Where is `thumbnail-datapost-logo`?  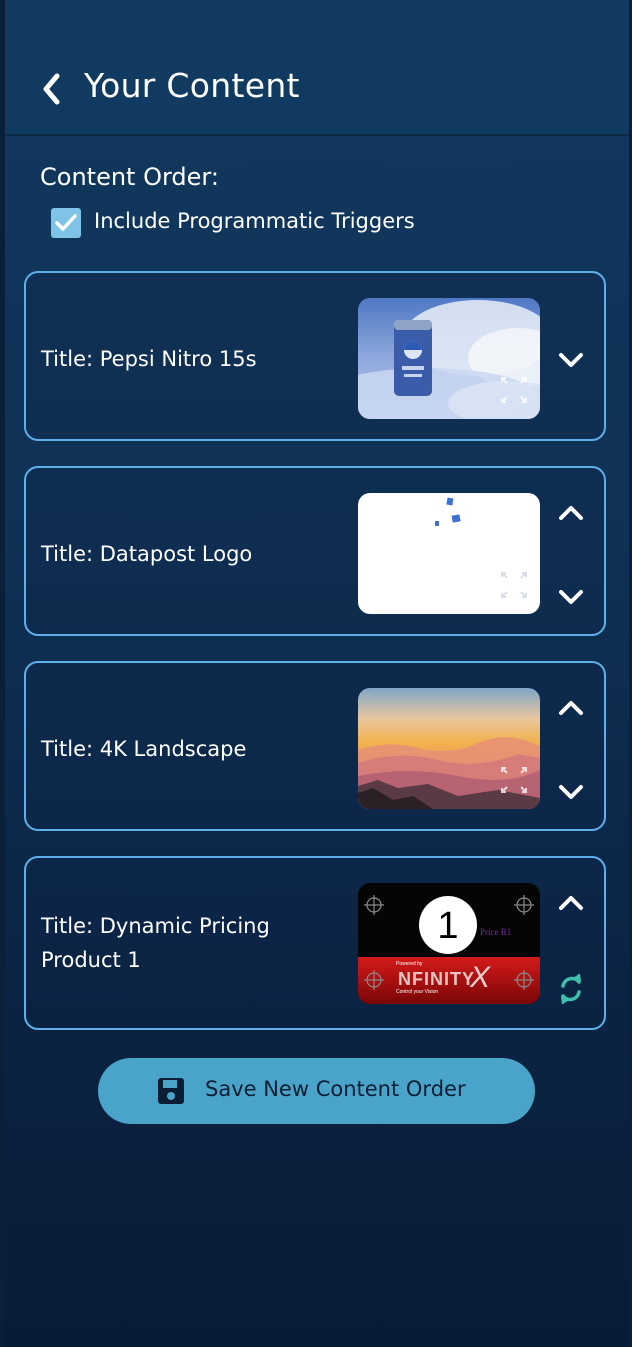 thumbnail-datapost-logo is located at coordinates (449, 553).